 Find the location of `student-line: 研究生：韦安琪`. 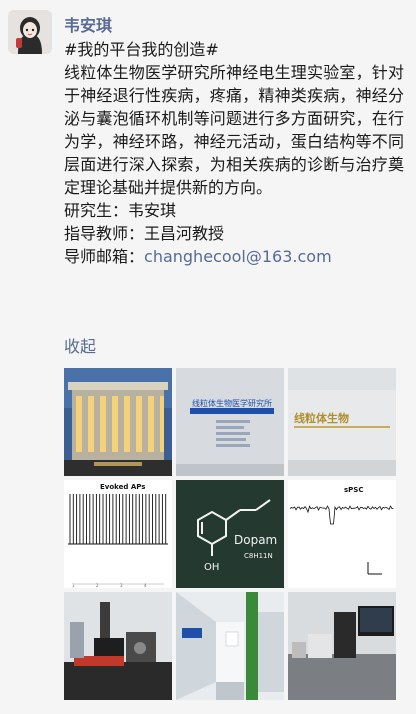

student-line: 研究生：韦安琪 is located at coordinates (234, 210).